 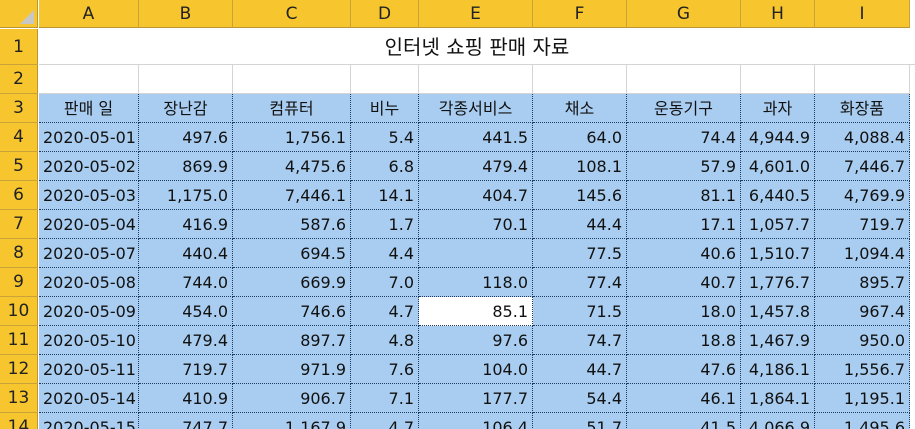 What do you see at coordinates (19, 224) in the screenshot?
I see `row-header-7: 7` at bounding box center [19, 224].